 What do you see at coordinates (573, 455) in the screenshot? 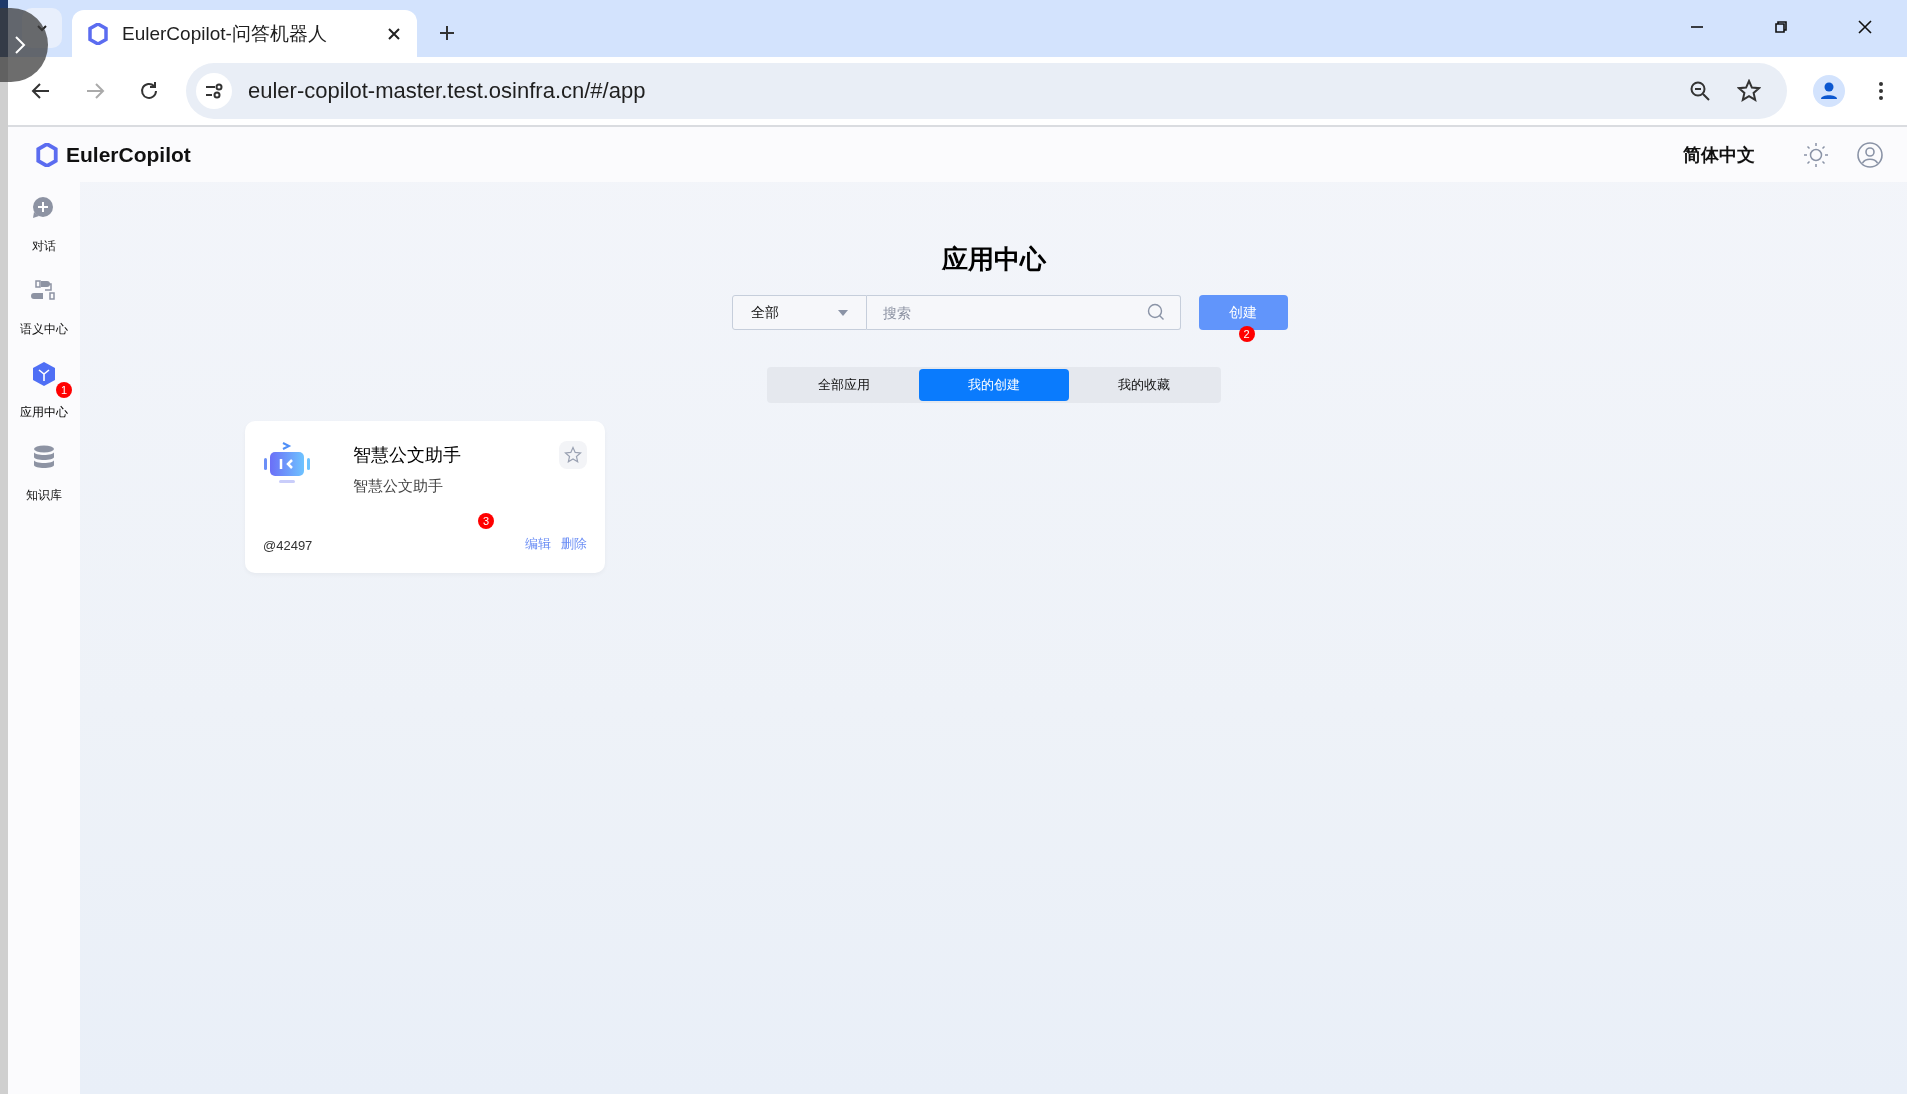
I see `favorite-button` at bounding box center [573, 455].